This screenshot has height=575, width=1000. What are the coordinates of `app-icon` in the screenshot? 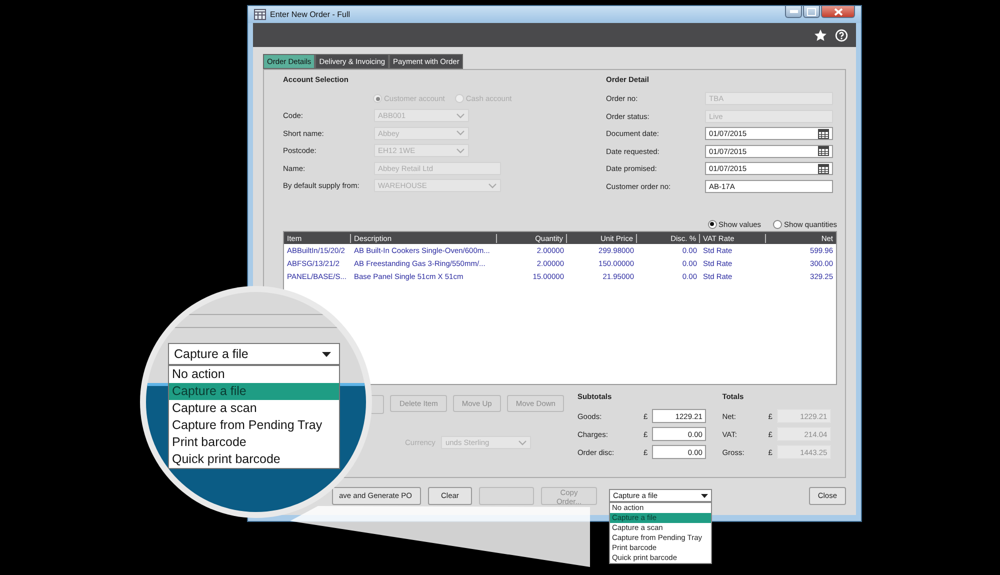 It's located at (260, 14).